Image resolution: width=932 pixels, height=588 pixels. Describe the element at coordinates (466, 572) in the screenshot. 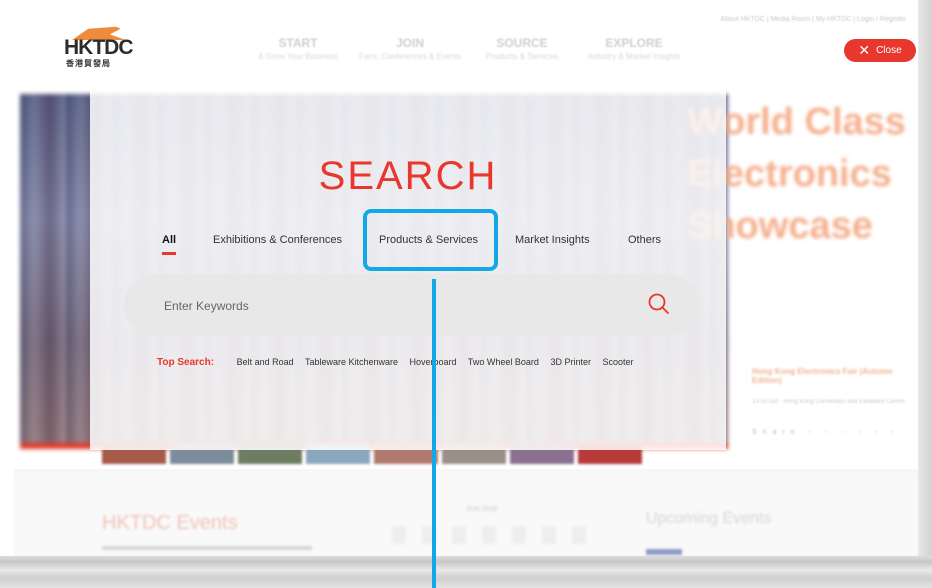

I see `window-shadow-bottom` at that location.